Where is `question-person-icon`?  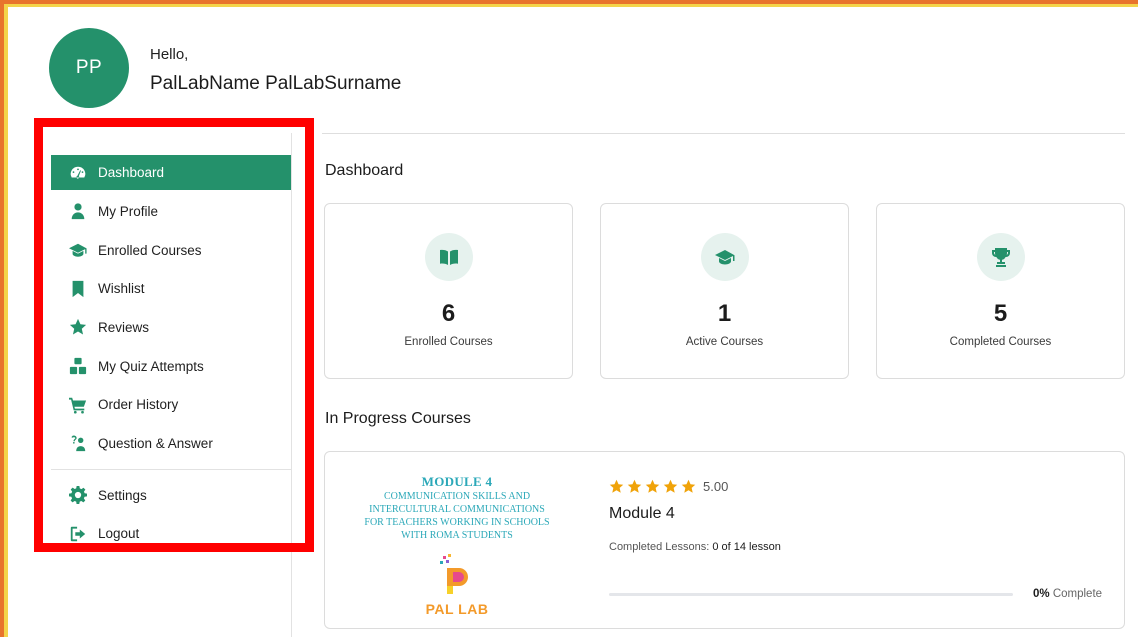
question-person-icon is located at coordinates (78, 443).